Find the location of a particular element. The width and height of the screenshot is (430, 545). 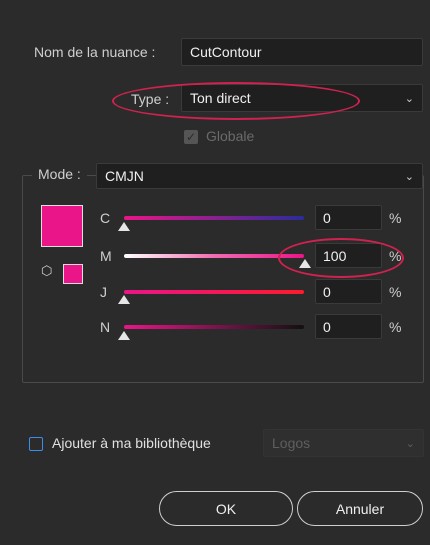

cancel-button: Annuler is located at coordinates (360, 508).